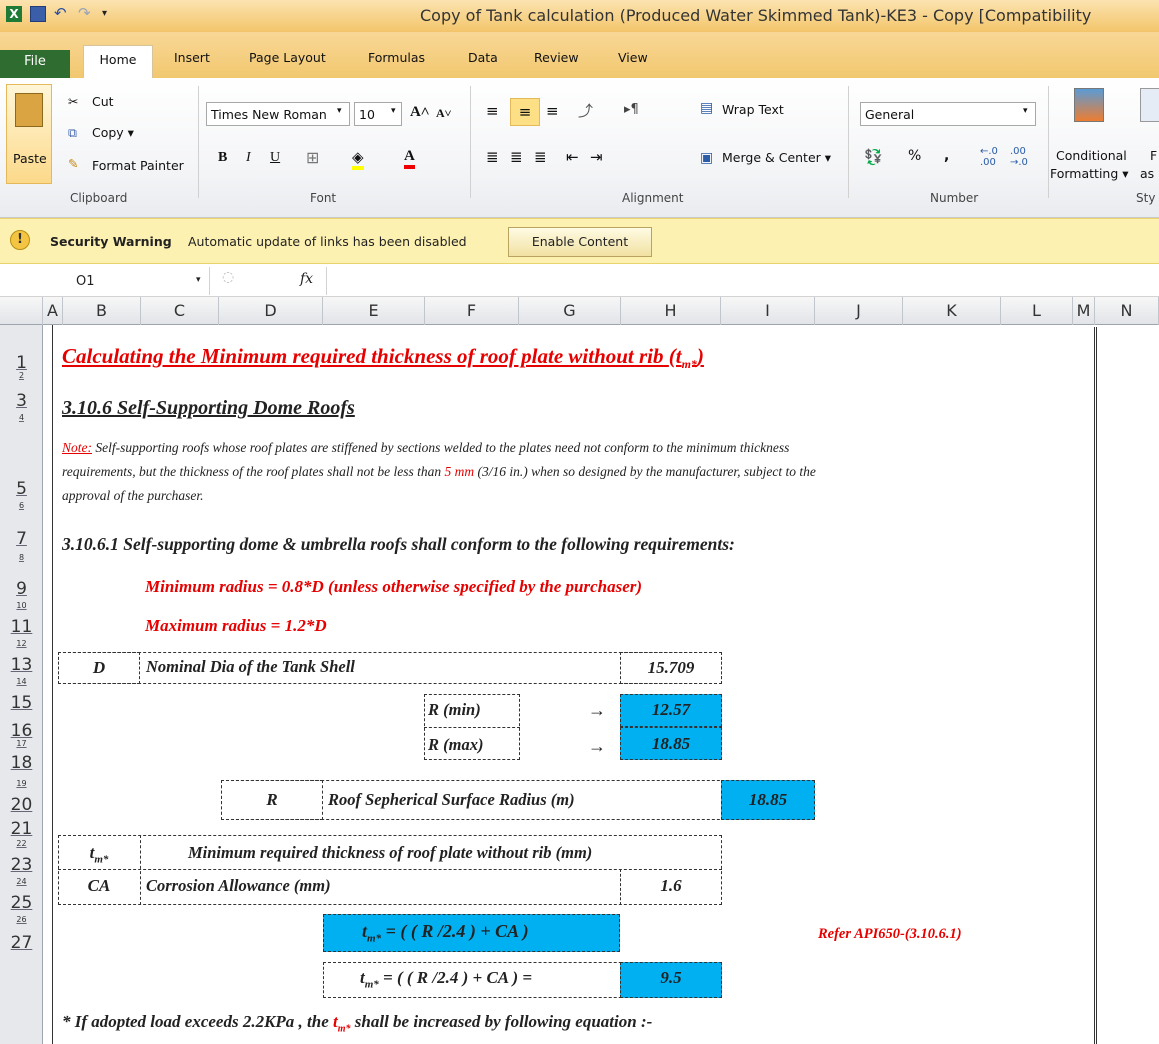 This screenshot has width=1159, height=1044. Describe the element at coordinates (29, 110) in the screenshot. I see `paste-icon` at that location.